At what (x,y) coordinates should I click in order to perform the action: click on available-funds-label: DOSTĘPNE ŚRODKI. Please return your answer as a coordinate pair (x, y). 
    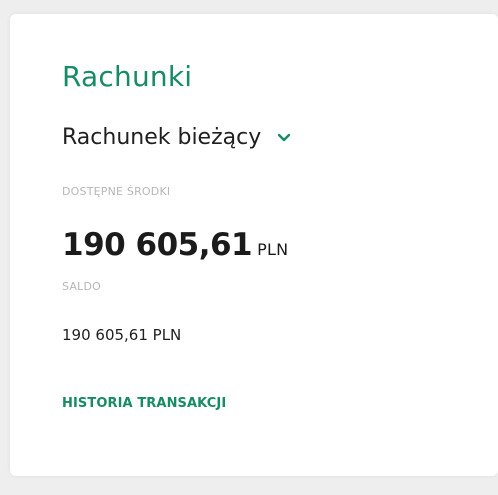
    Looking at the image, I should click on (116, 191).